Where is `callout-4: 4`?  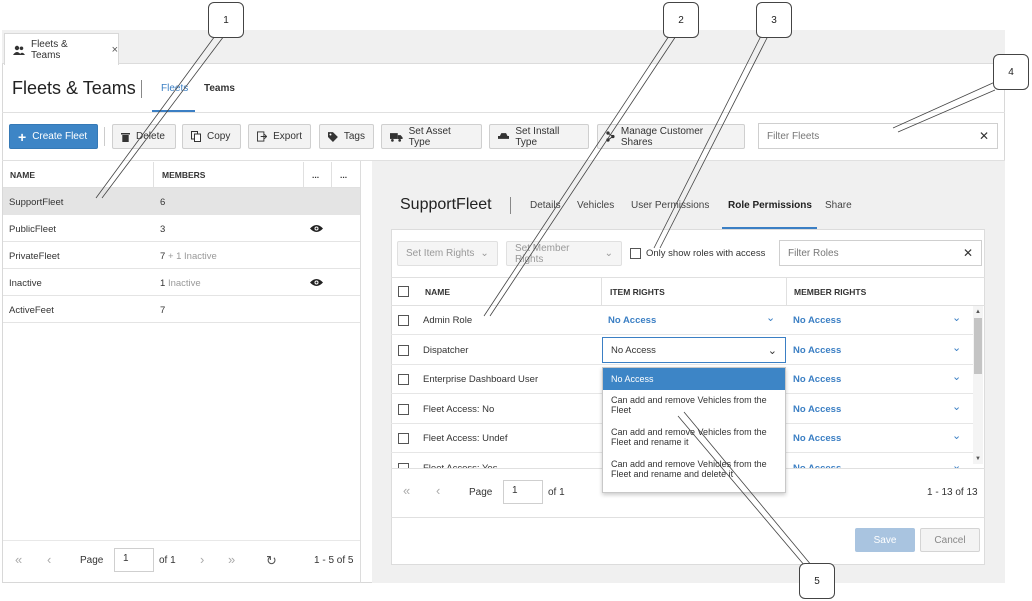
callout-4: 4 is located at coordinates (1011, 72).